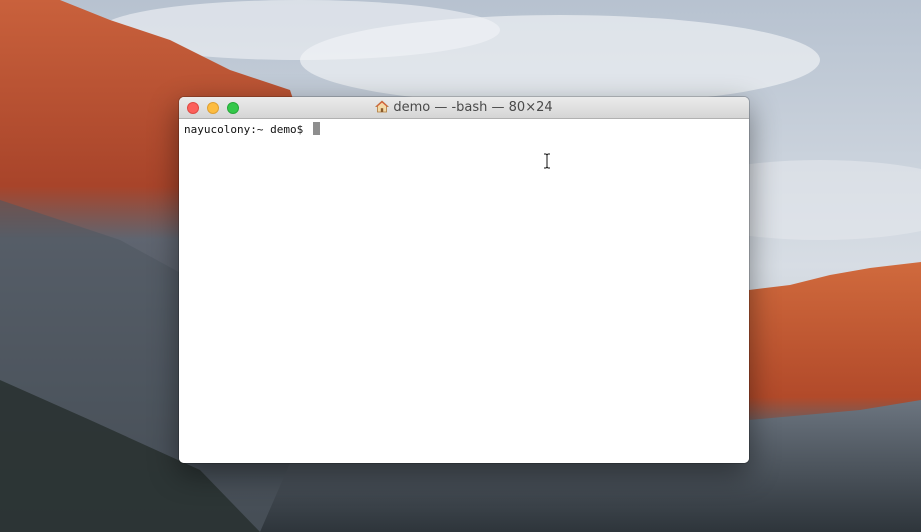  I want to click on prompt-line: nayucolony:~ demo$, so click(464, 129).